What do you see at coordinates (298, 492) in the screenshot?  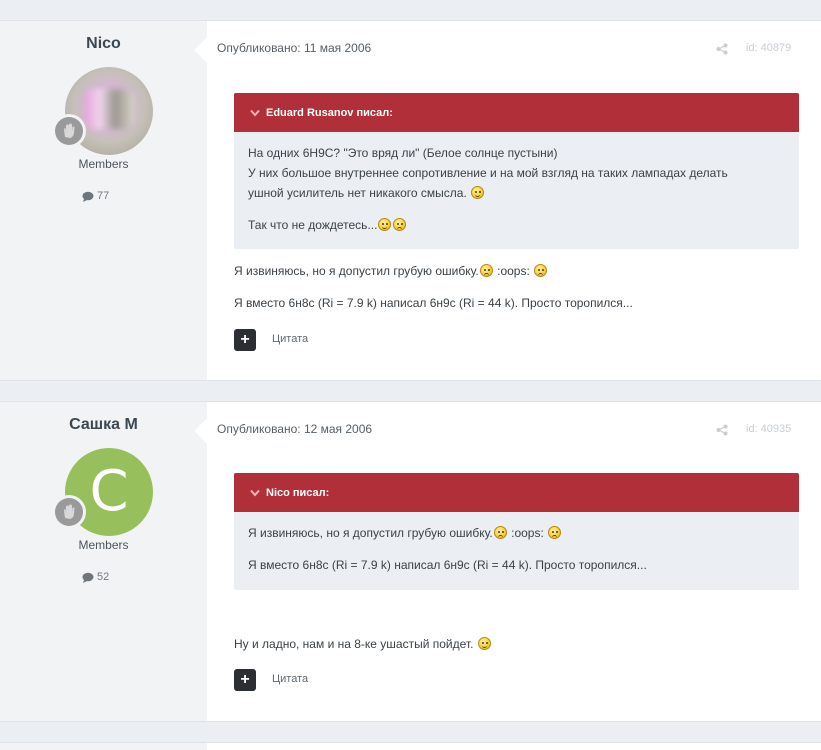 I see `quote-author: Nico писал:` at bounding box center [298, 492].